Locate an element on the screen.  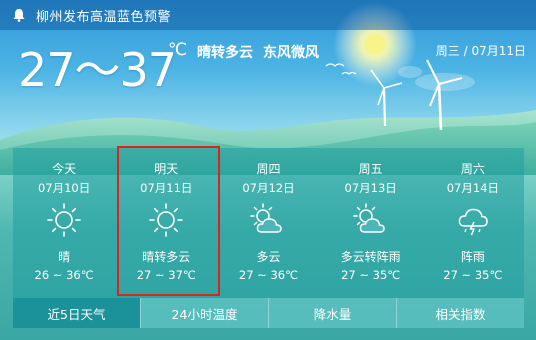
alert-text: 柳州发布高温蓝色预警 is located at coordinates (104, 17).